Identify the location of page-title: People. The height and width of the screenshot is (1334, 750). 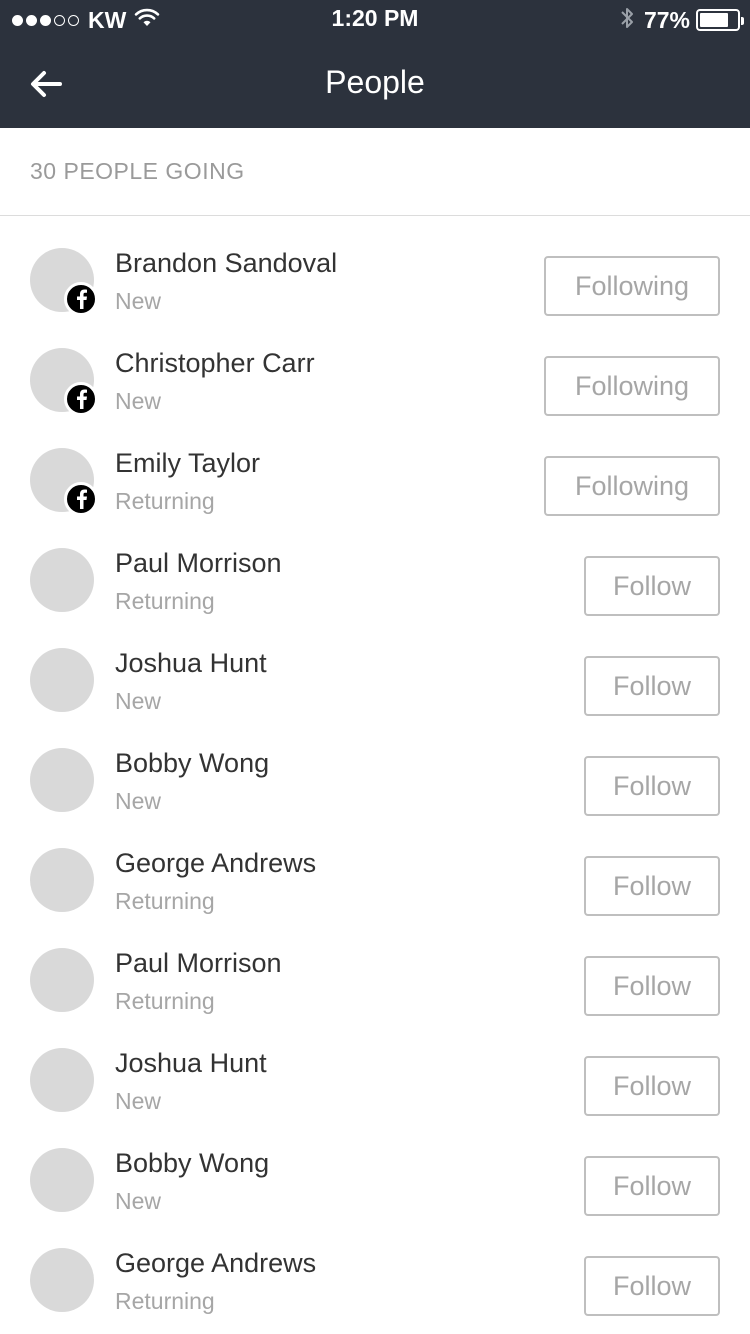
(375, 82).